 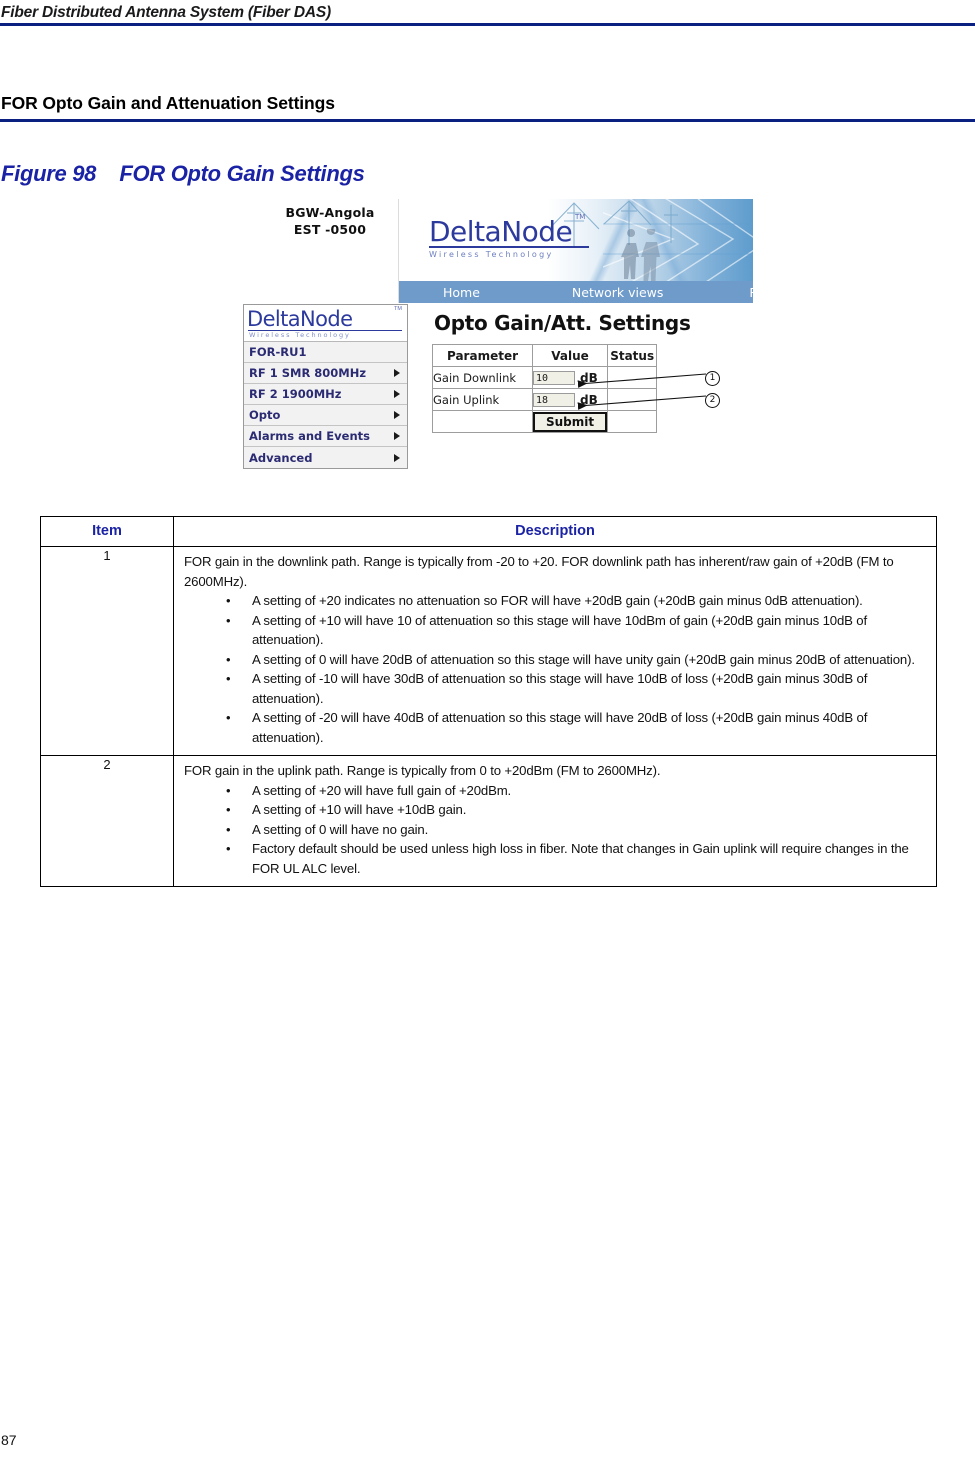 I want to click on section-heading-rule, so click(x=487, y=120).